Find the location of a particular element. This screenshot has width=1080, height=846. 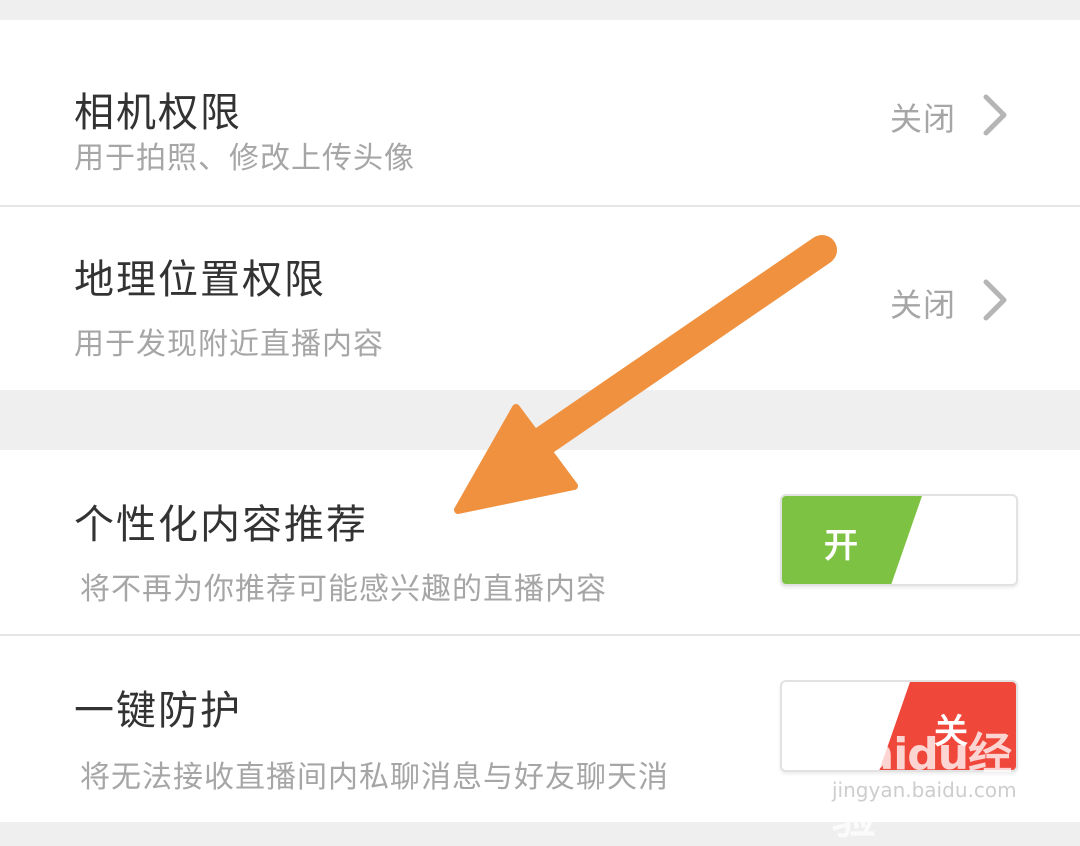

location-permission-subtitle: 用于发现附近直播内容 is located at coordinates (229, 344).